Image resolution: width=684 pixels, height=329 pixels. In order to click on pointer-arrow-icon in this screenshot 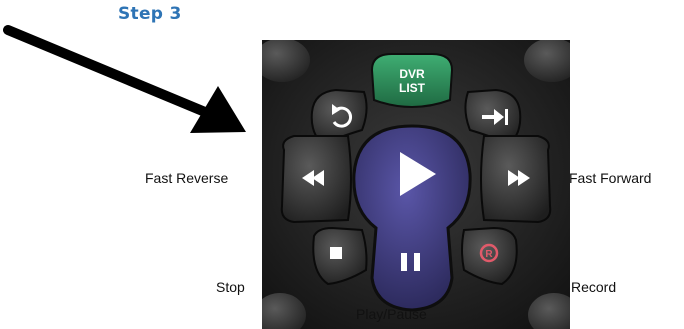, I will do `click(124, 79)`.